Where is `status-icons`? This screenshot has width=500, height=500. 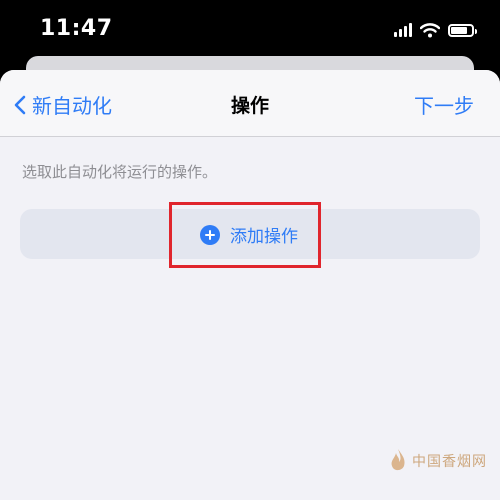 status-icons is located at coordinates (435, 30).